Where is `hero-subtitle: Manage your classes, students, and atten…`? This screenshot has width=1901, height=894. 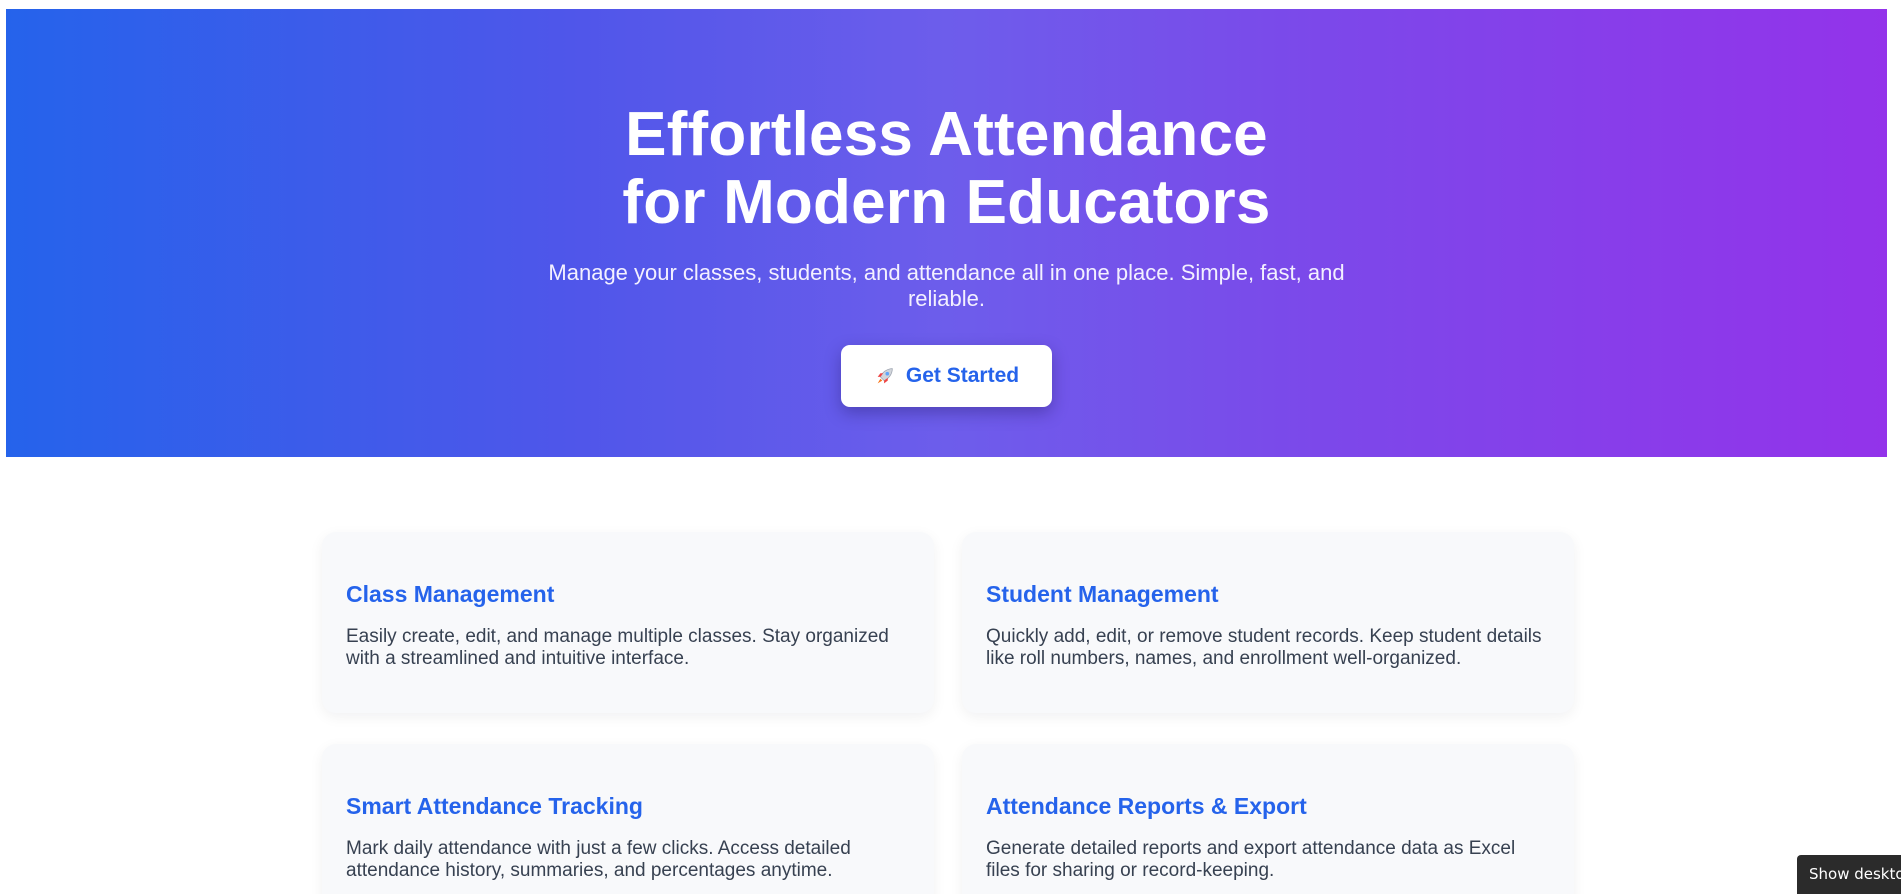
hero-subtitle: Manage your classes, students, and atten… is located at coordinates (946, 285).